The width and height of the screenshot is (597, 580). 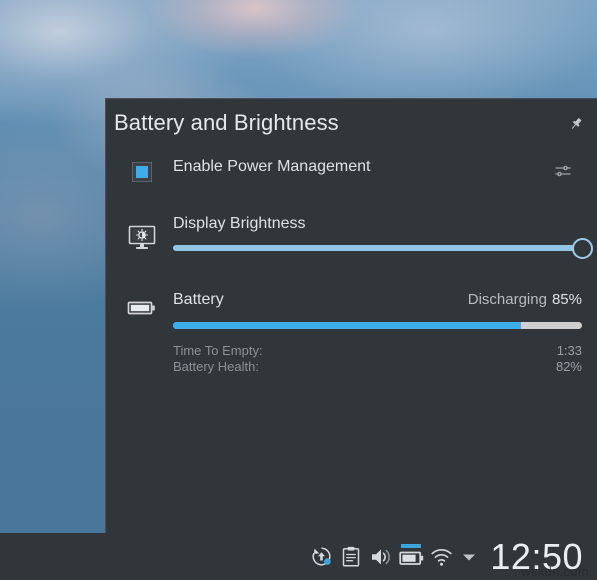 I want to click on brightness-slider, so click(x=383, y=248).